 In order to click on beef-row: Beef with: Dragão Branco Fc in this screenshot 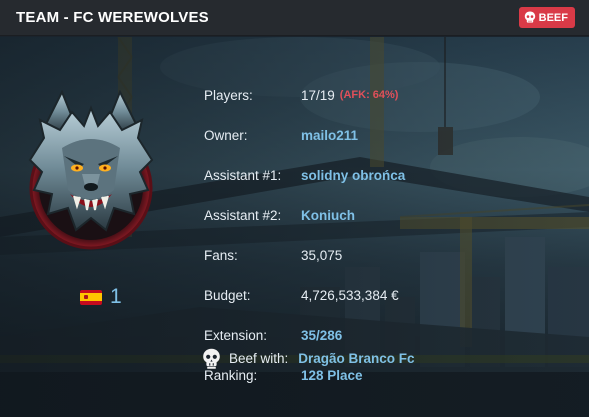, I will do `click(308, 358)`.